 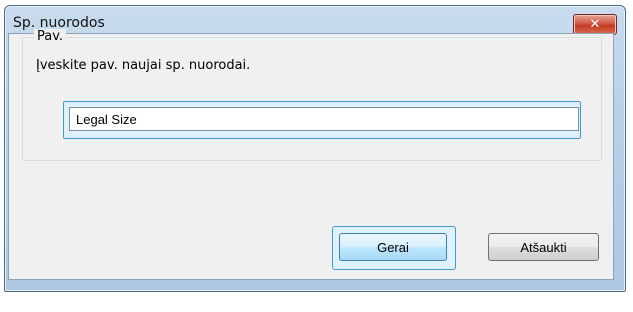 I want to click on group-label: Pav., so click(x=50, y=36).